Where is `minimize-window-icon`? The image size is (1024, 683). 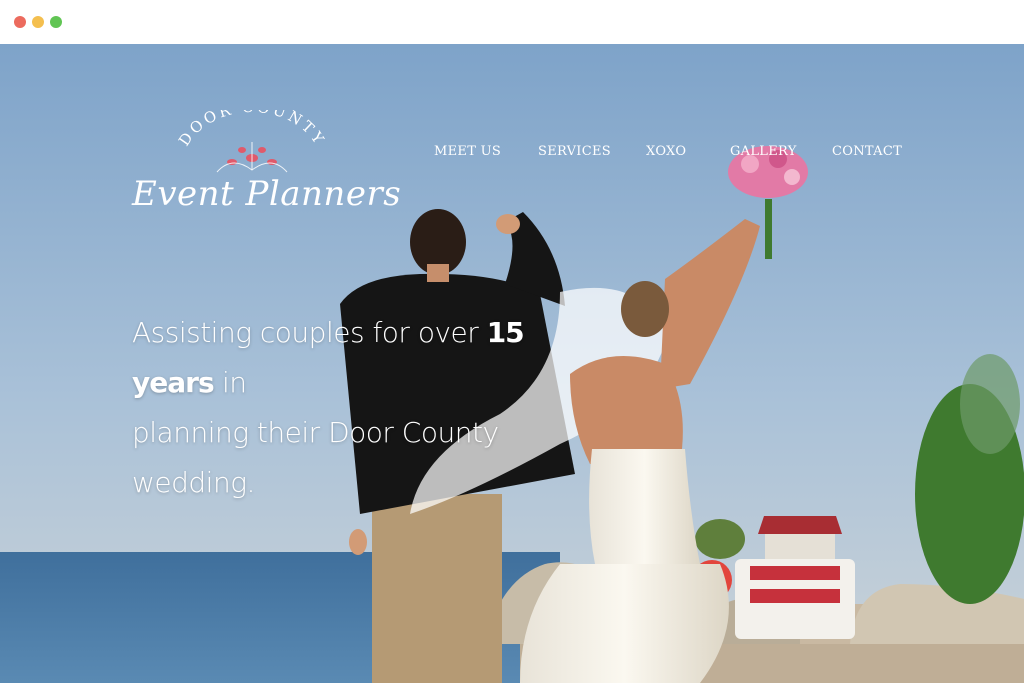 minimize-window-icon is located at coordinates (38, 22).